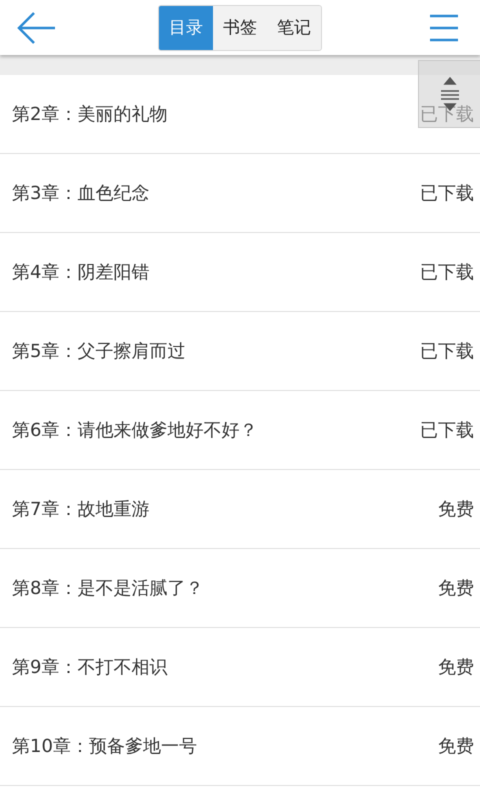 Image resolution: width=480 pixels, height=800 pixels. I want to click on chapter-title: 第8章：是不是活腻了？, so click(108, 588).